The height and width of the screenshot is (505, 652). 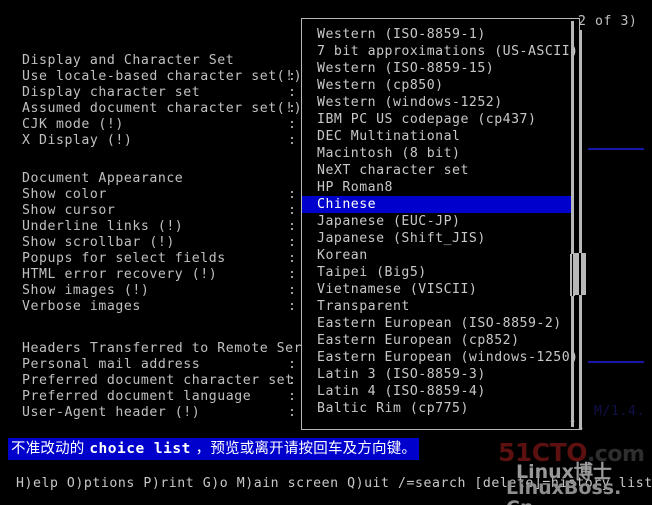 I want to click on page-counter: 2 of 3), so click(x=608, y=21).